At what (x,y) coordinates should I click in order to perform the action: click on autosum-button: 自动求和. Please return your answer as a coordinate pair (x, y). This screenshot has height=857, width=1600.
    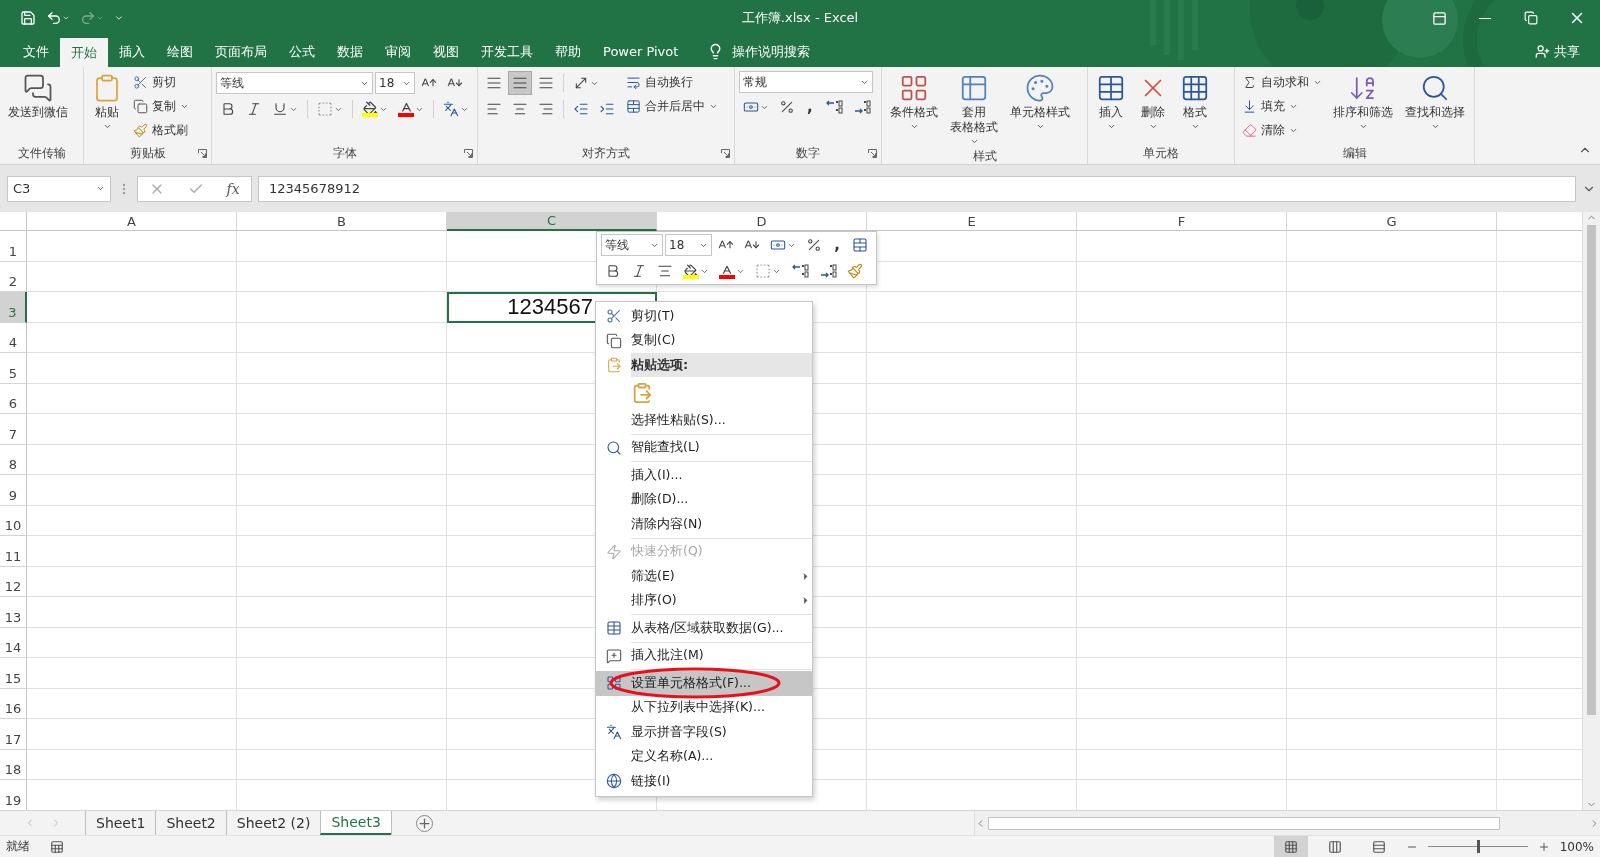
    Looking at the image, I should click on (1282, 82).